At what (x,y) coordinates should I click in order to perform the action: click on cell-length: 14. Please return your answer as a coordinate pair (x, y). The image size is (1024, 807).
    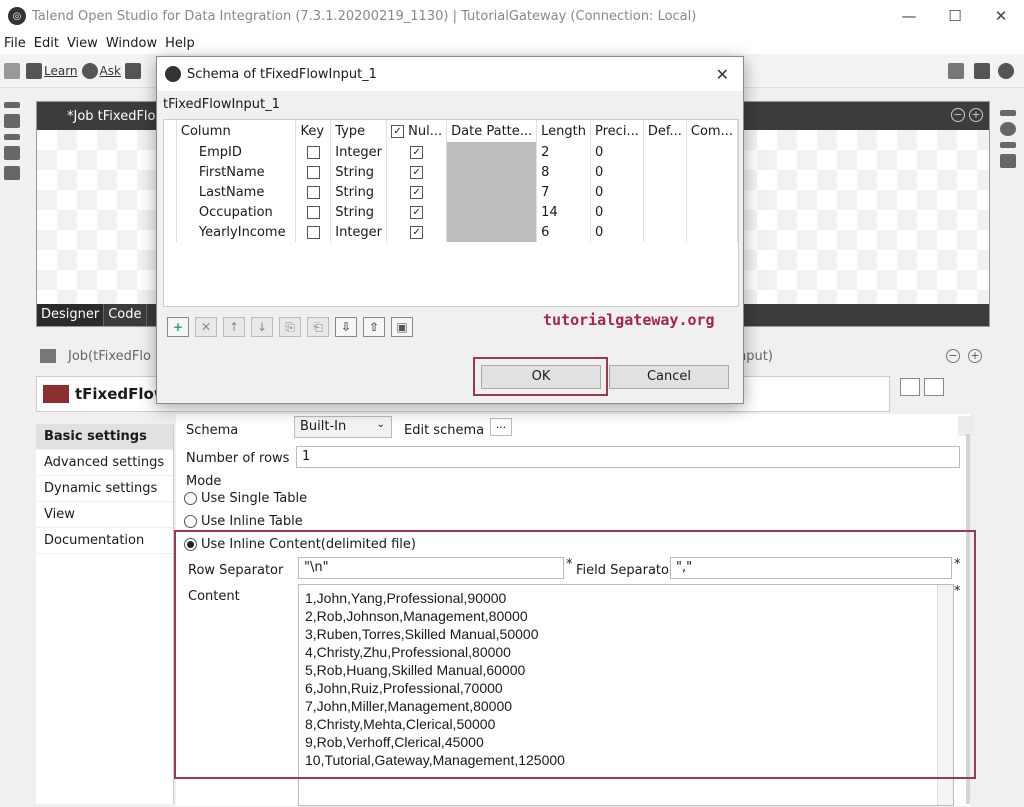
    Looking at the image, I should click on (564, 212).